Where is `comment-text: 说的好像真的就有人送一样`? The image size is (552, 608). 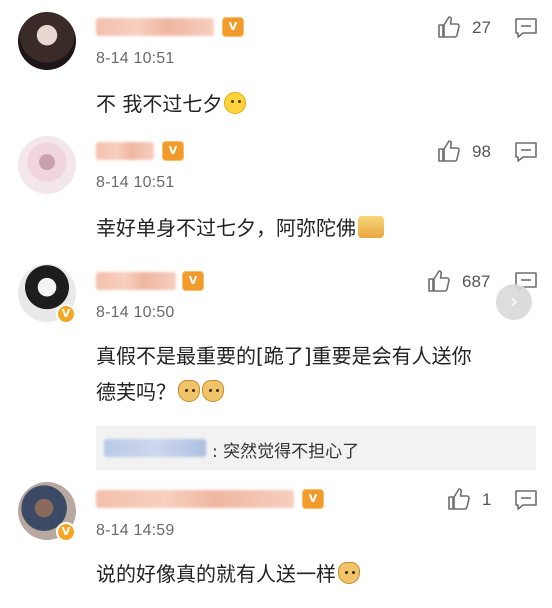 comment-text: 说的好像真的就有人送一样 is located at coordinates (316, 574).